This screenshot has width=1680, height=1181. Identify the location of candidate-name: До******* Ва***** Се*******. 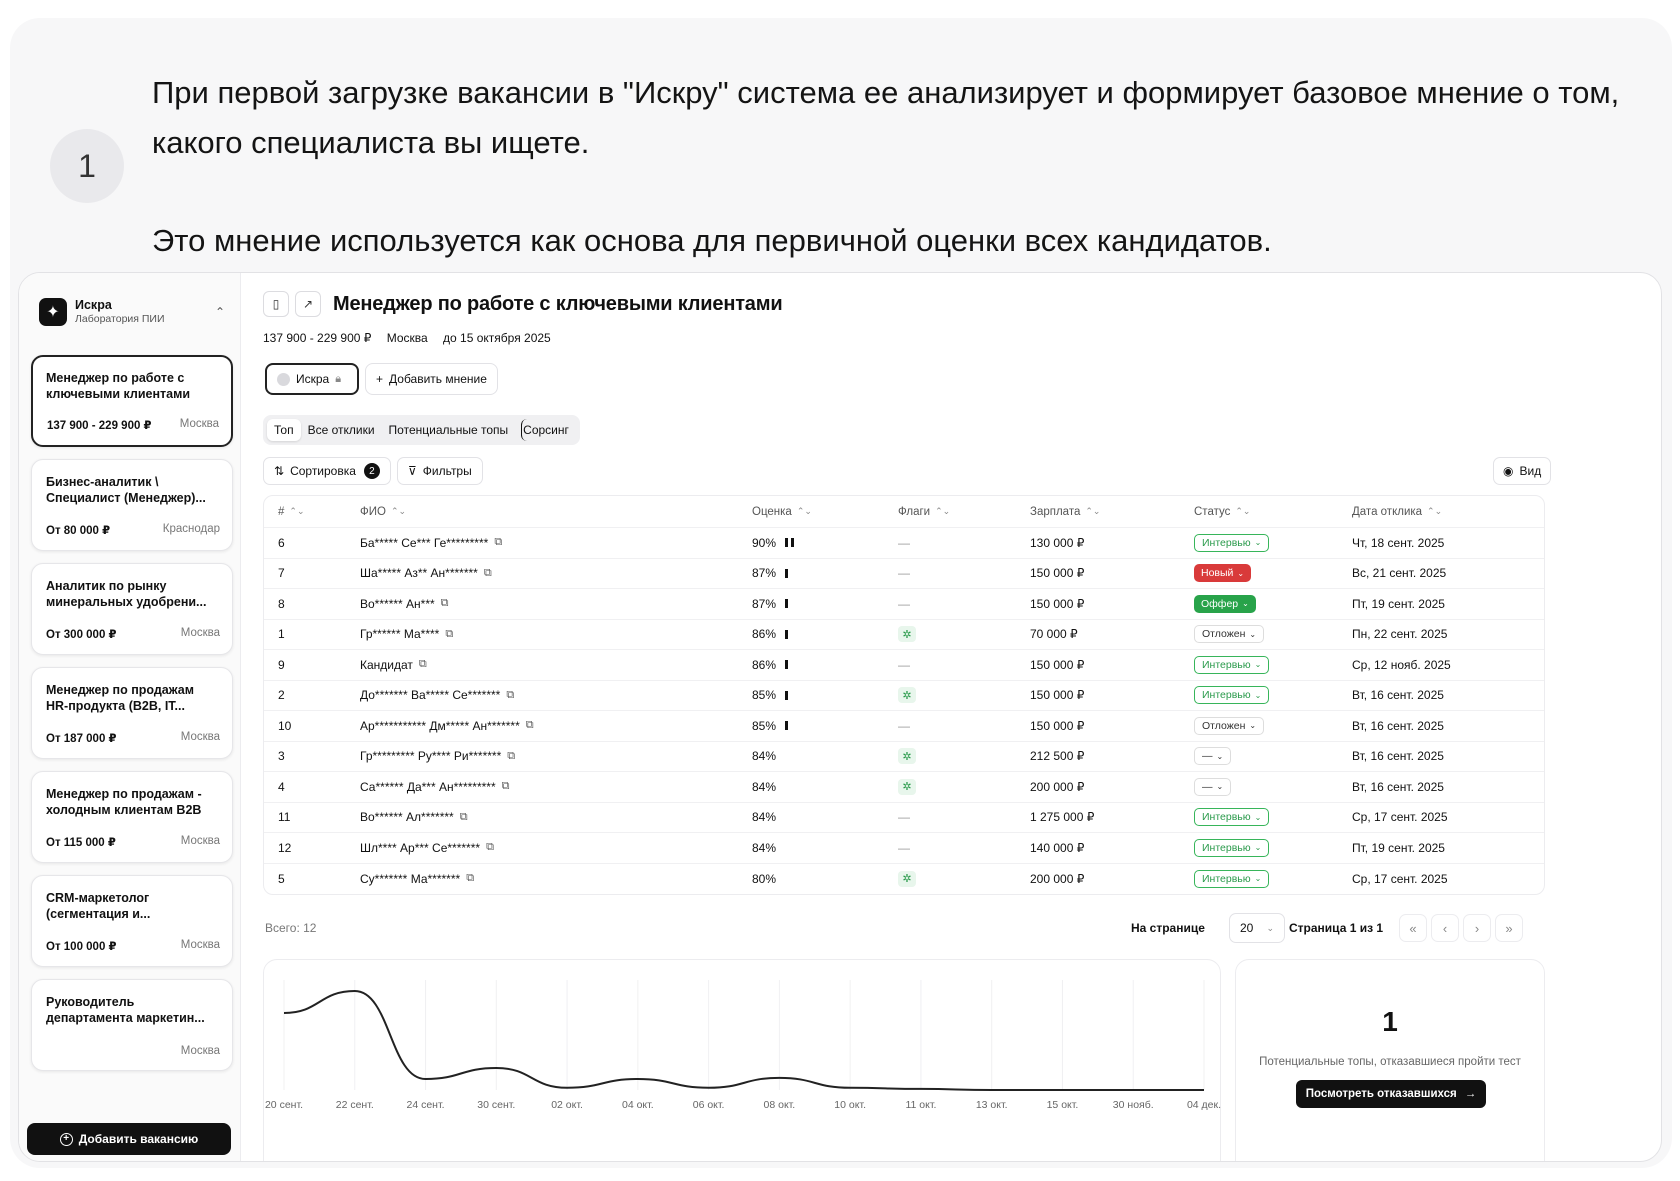
(430, 695).